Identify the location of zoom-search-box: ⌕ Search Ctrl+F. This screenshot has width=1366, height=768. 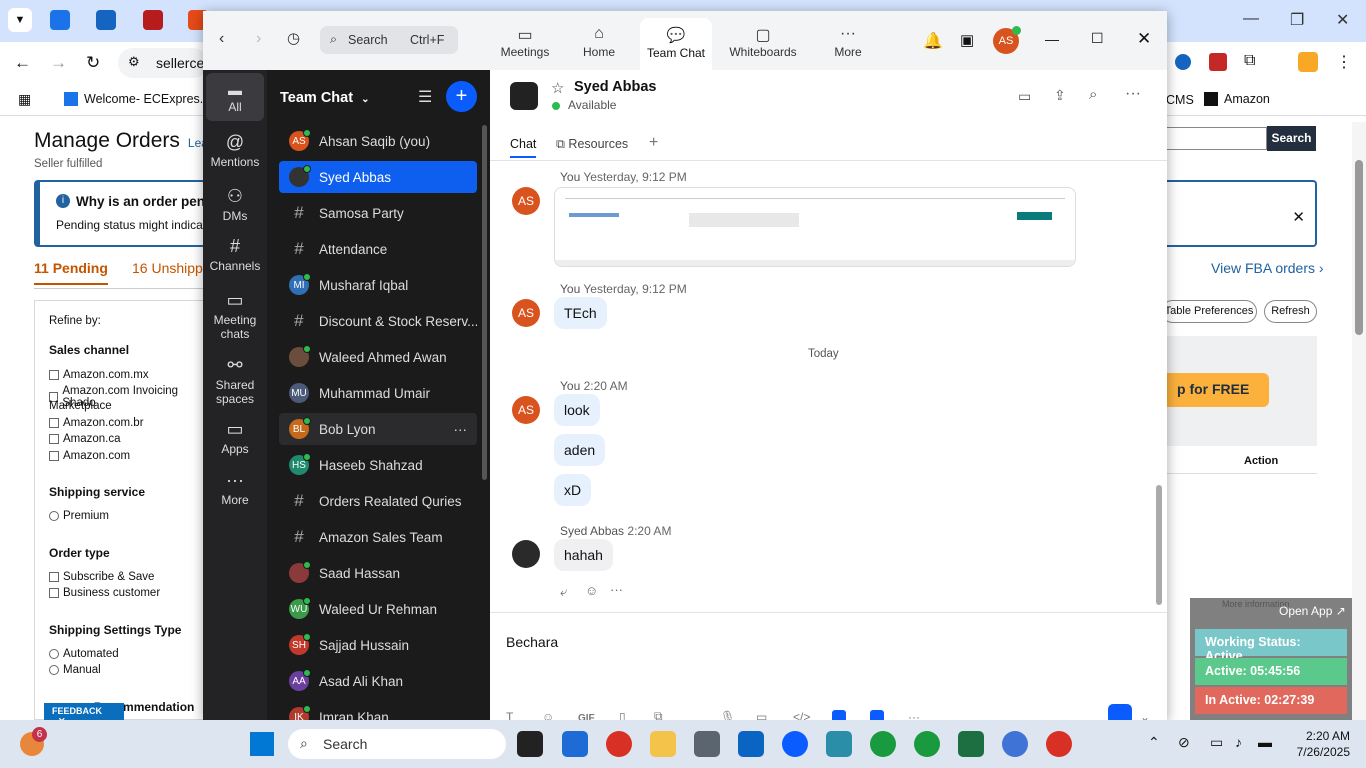
(389, 40).